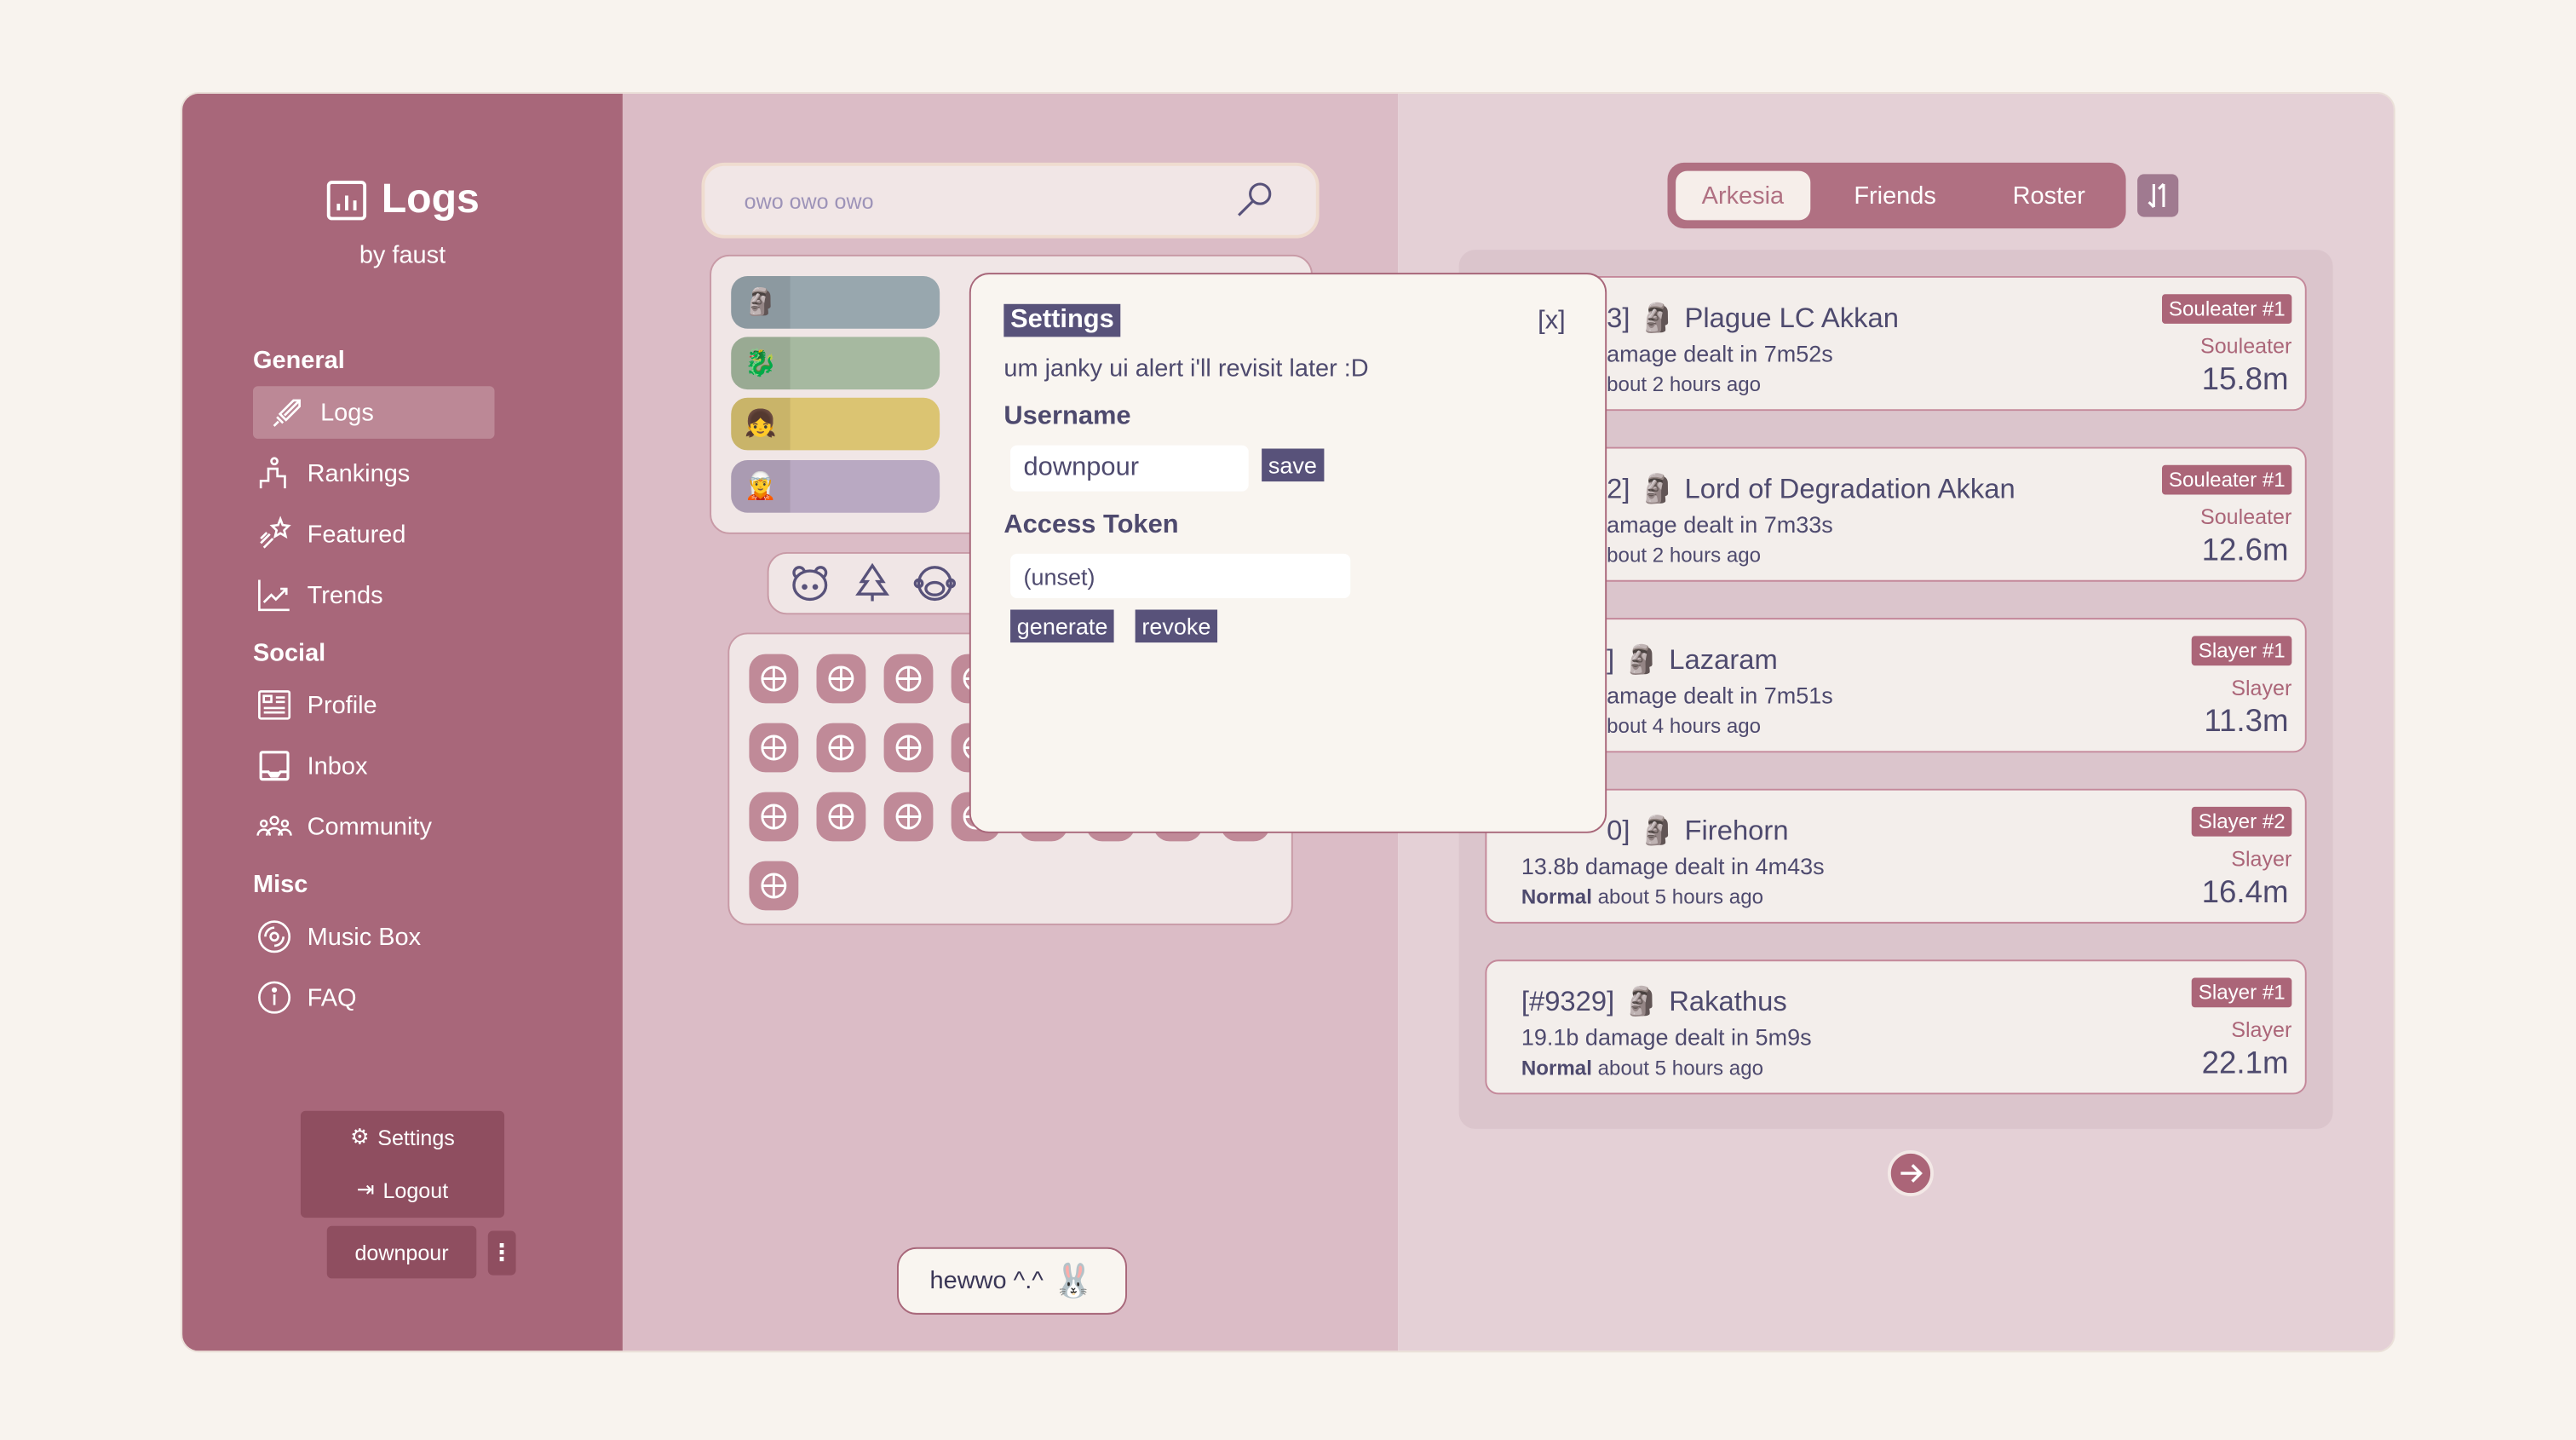 This screenshot has width=2576, height=1440. I want to click on log-title: 2] 🗿 Lord of Degradation Akkan, so click(1811, 490).